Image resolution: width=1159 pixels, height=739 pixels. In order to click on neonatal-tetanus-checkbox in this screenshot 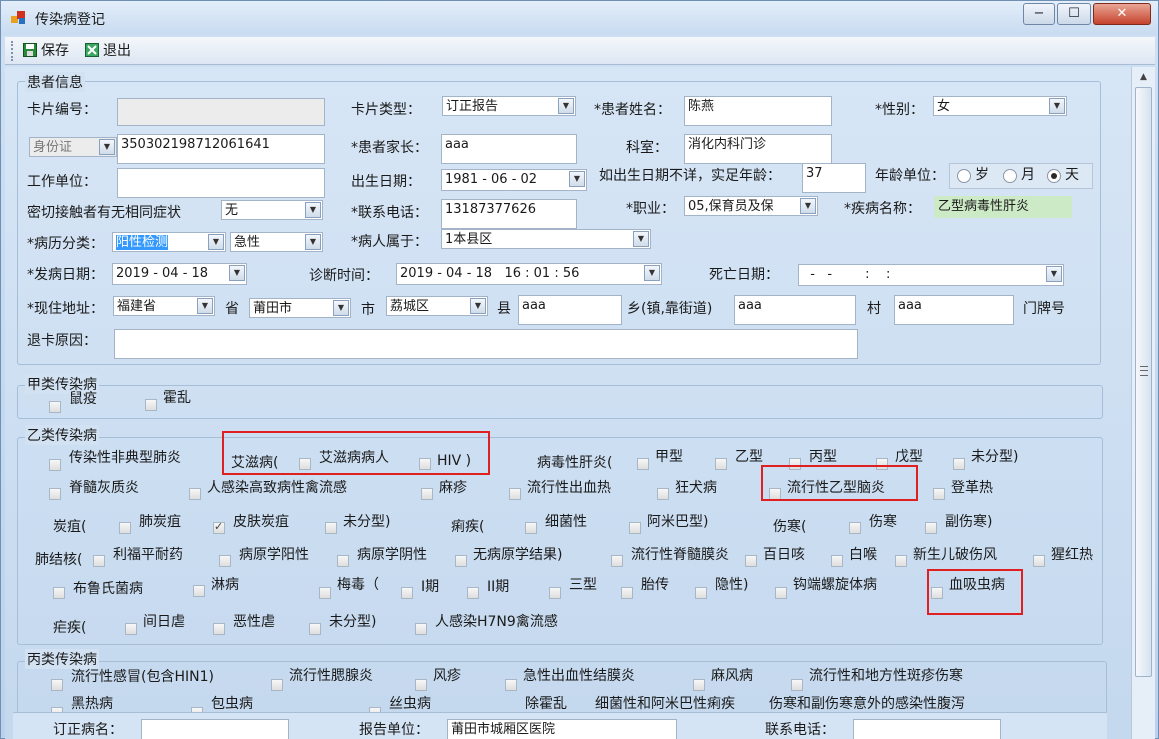, I will do `click(901, 561)`.